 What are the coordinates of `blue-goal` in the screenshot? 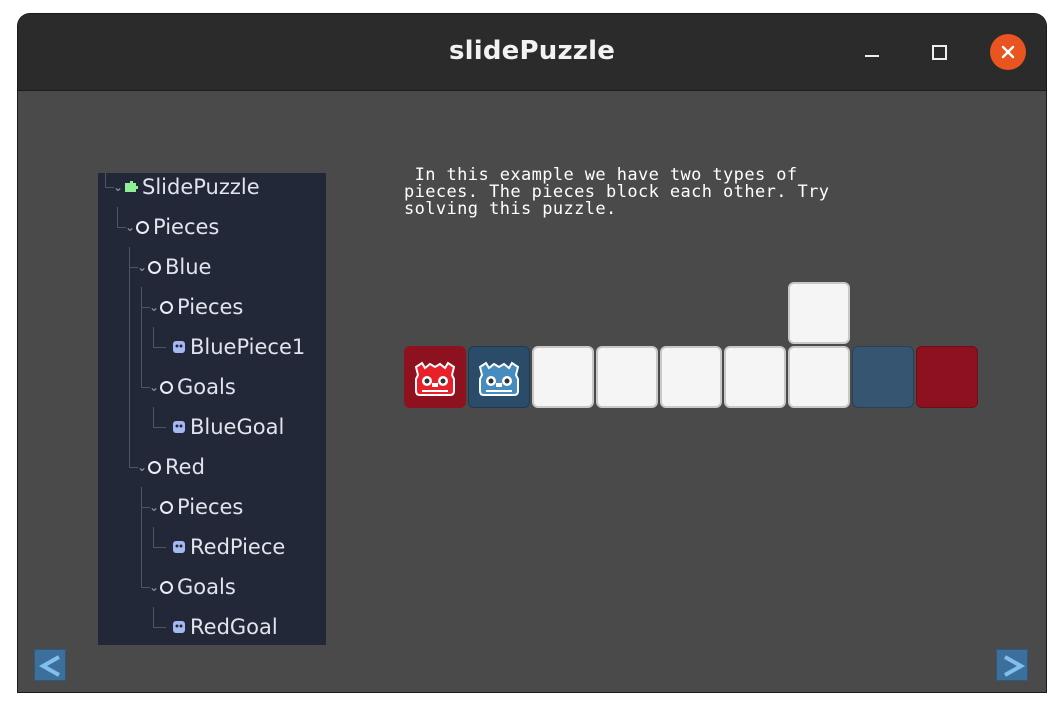 It's located at (883, 377).